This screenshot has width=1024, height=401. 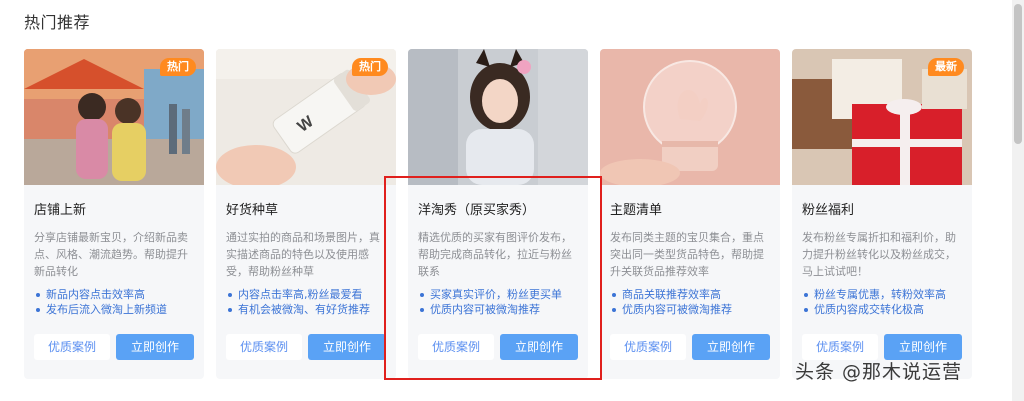 What do you see at coordinates (887, 309) in the screenshot?
I see `feature-item: 优质内容成交转化极高` at bounding box center [887, 309].